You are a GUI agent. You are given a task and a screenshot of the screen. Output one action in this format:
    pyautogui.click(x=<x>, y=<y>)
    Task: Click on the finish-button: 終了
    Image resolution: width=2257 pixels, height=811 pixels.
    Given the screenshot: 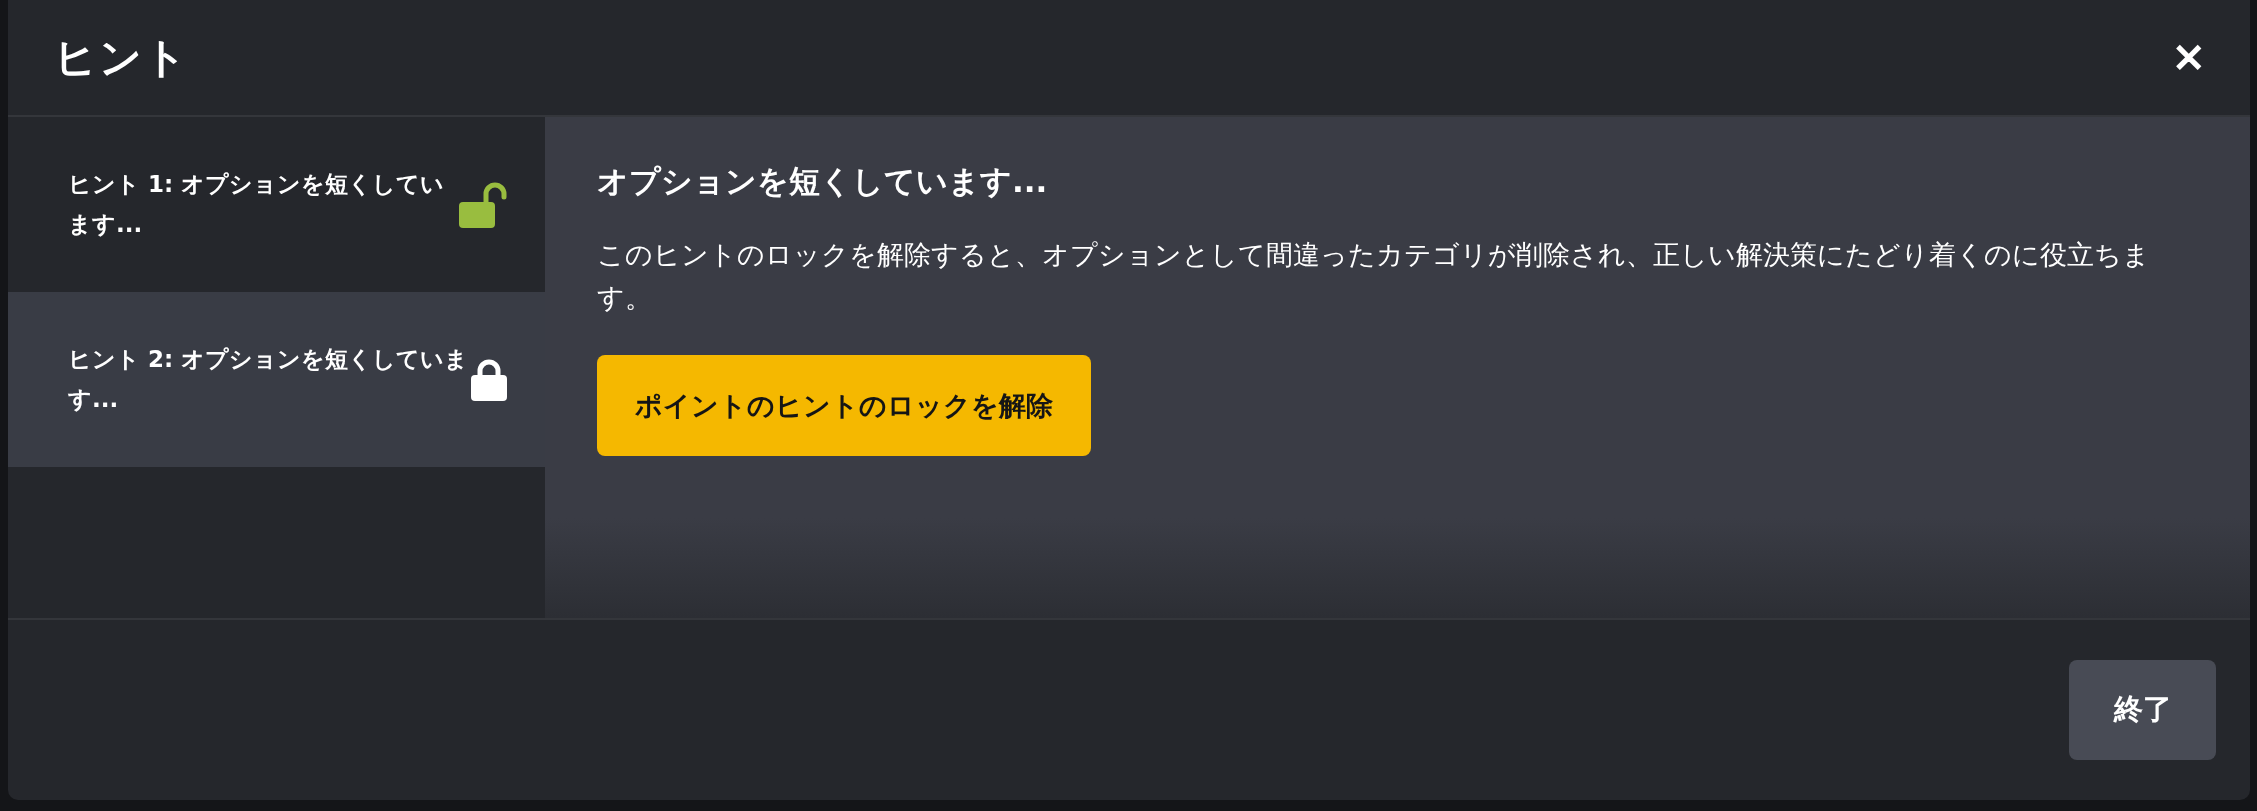 What is the action you would take?
    pyautogui.click(x=2142, y=710)
    